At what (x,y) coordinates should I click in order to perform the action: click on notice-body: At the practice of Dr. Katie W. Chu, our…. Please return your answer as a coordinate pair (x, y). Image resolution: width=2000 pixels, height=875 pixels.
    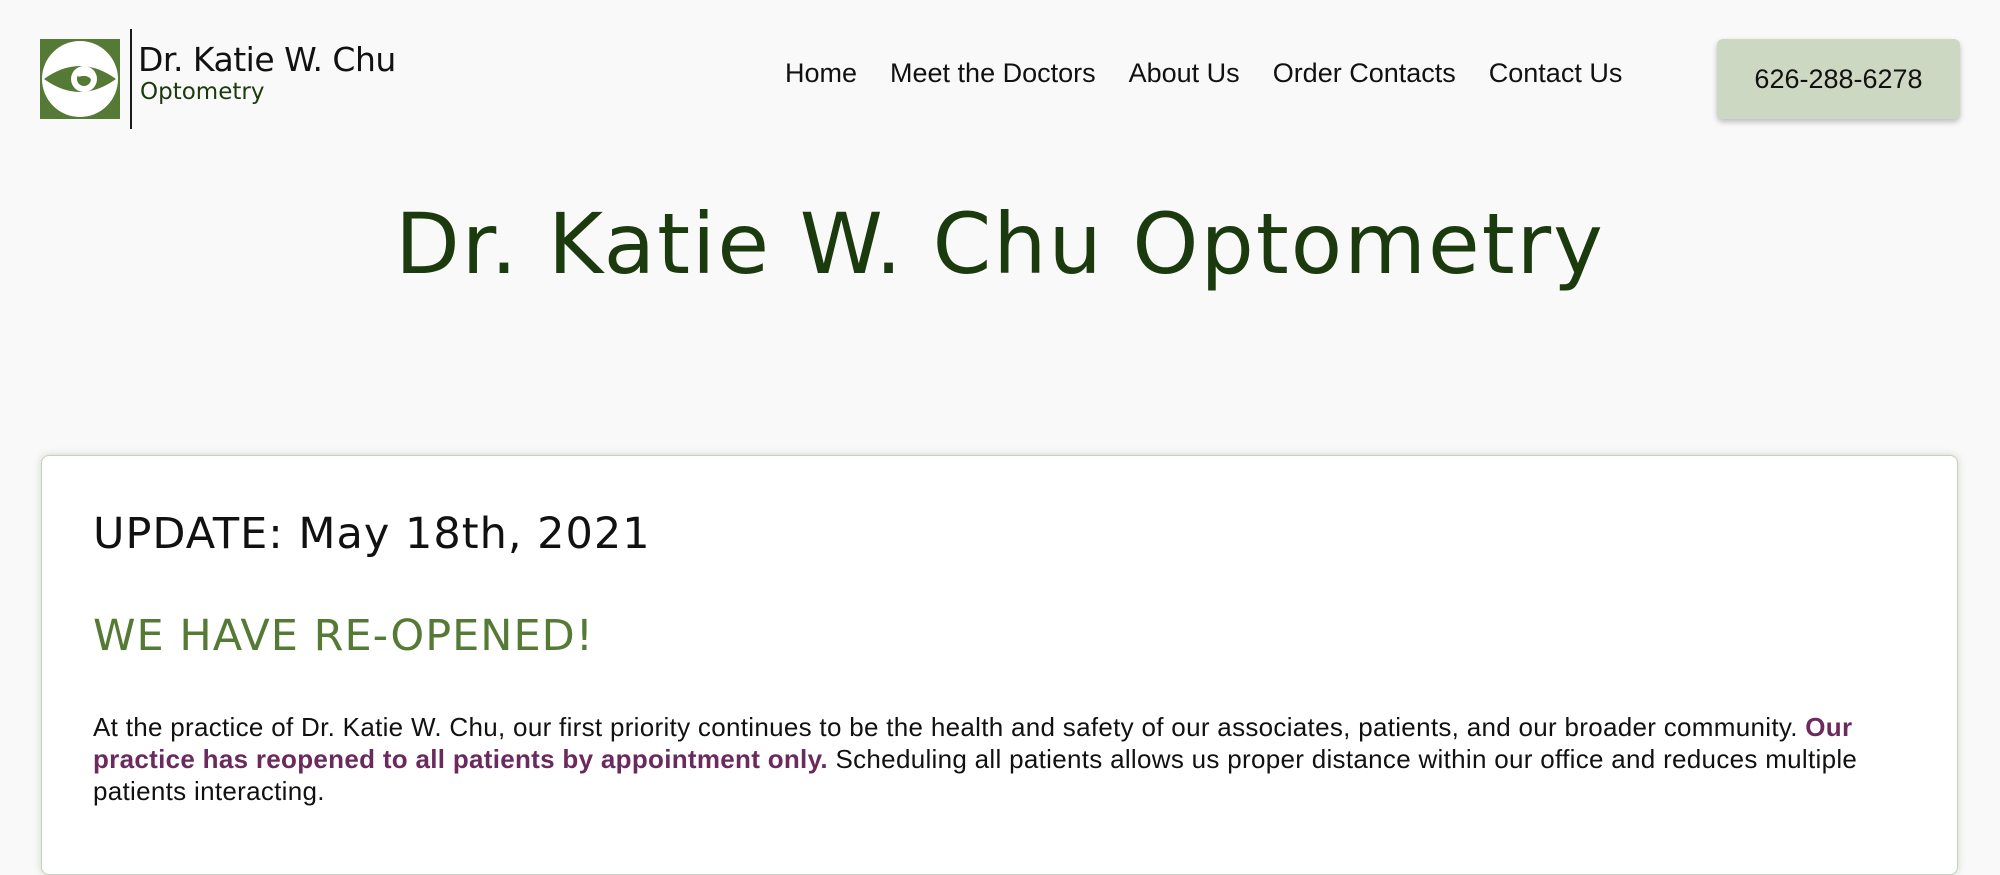
    Looking at the image, I should click on (1013, 759).